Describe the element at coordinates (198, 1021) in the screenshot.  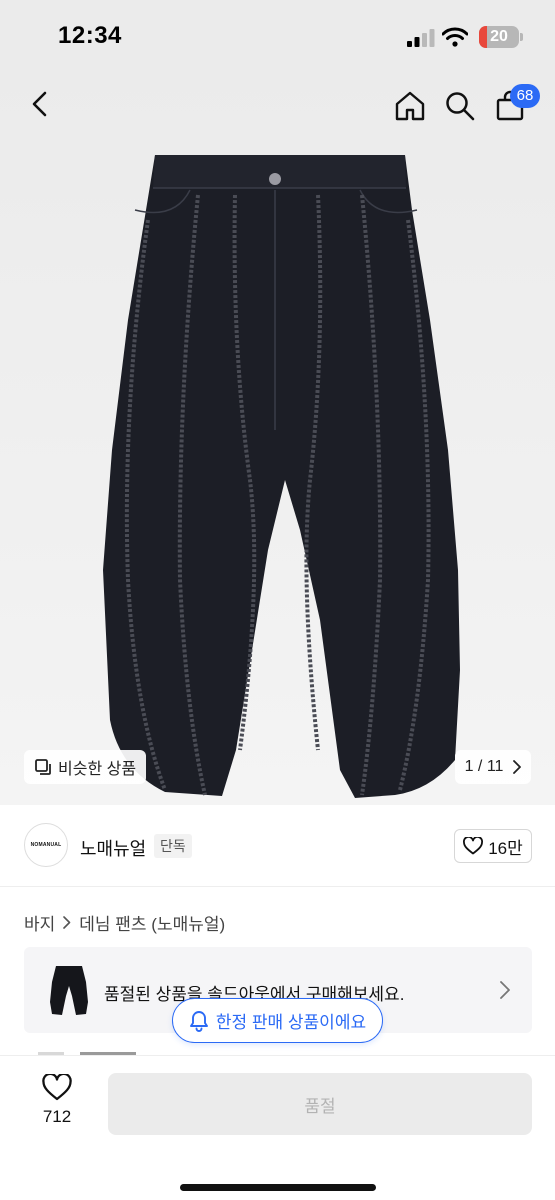
I see `bell-icon` at that location.